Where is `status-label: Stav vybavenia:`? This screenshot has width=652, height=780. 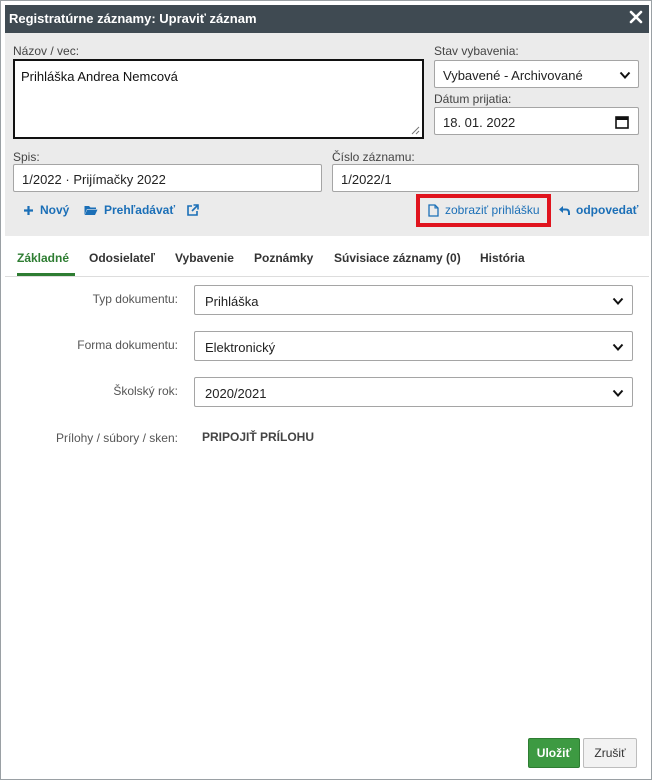 status-label: Stav vybavenia: is located at coordinates (476, 51).